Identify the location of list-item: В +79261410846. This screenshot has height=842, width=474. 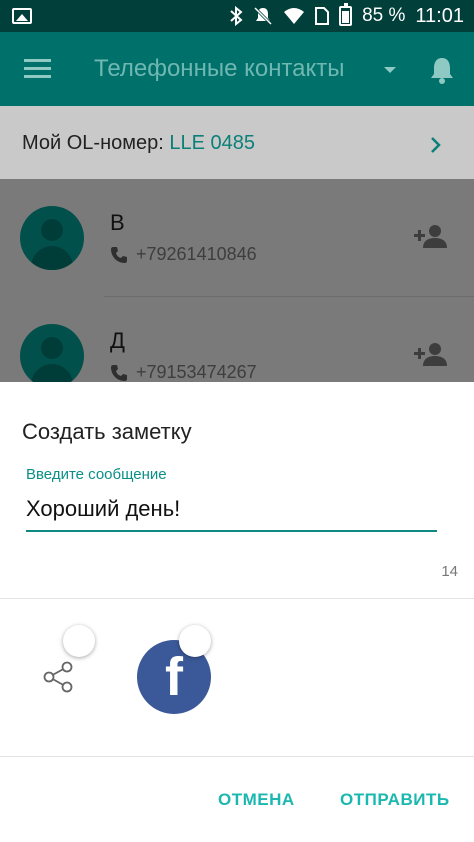
(237, 238).